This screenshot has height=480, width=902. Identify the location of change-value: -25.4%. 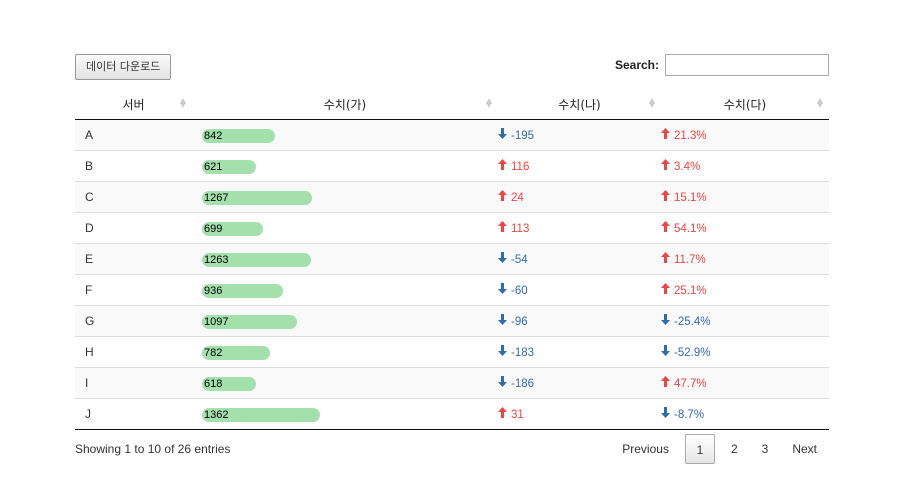
(692, 322).